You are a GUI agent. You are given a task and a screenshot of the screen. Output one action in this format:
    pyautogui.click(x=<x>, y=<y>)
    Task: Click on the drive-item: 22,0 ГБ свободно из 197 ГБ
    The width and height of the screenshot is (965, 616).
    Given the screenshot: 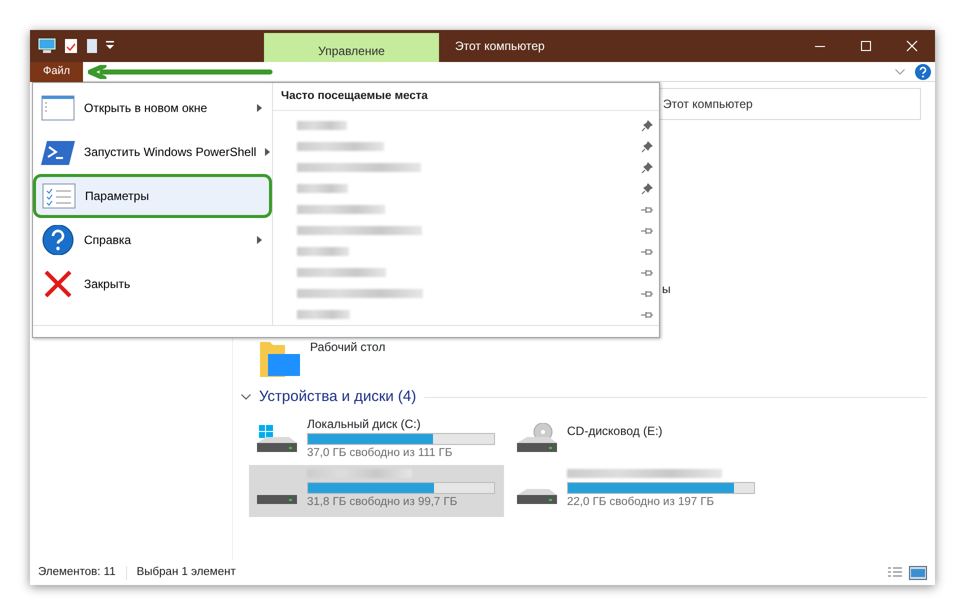 What is the action you would take?
    pyautogui.click(x=636, y=490)
    